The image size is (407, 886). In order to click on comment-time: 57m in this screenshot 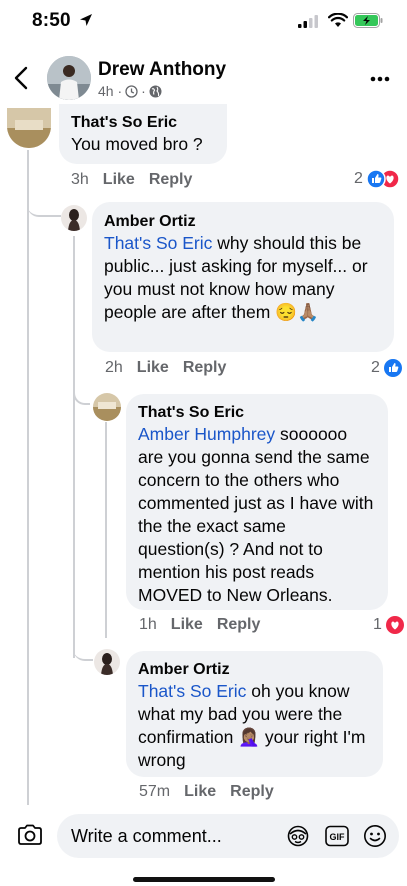, I will do `click(155, 791)`.